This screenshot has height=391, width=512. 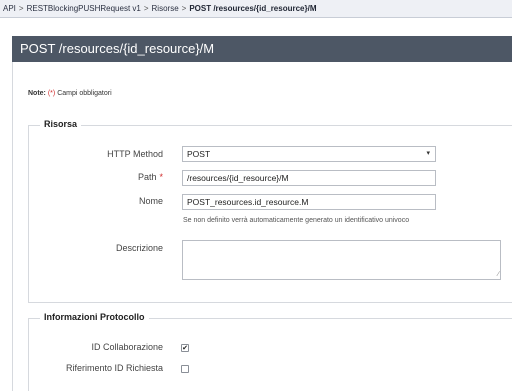 What do you see at coordinates (161, 177) in the screenshot?
I see `required-star: *` at bounding box center [161, 177].